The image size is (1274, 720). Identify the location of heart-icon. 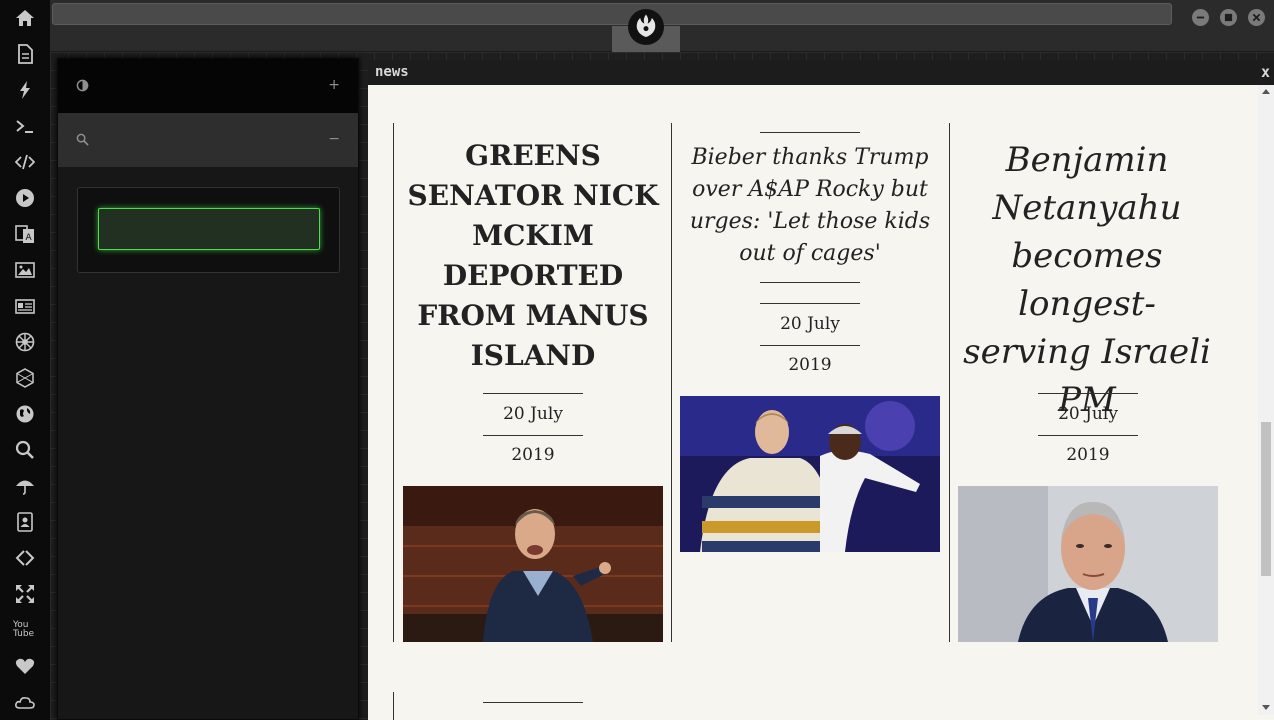
(25, 666).